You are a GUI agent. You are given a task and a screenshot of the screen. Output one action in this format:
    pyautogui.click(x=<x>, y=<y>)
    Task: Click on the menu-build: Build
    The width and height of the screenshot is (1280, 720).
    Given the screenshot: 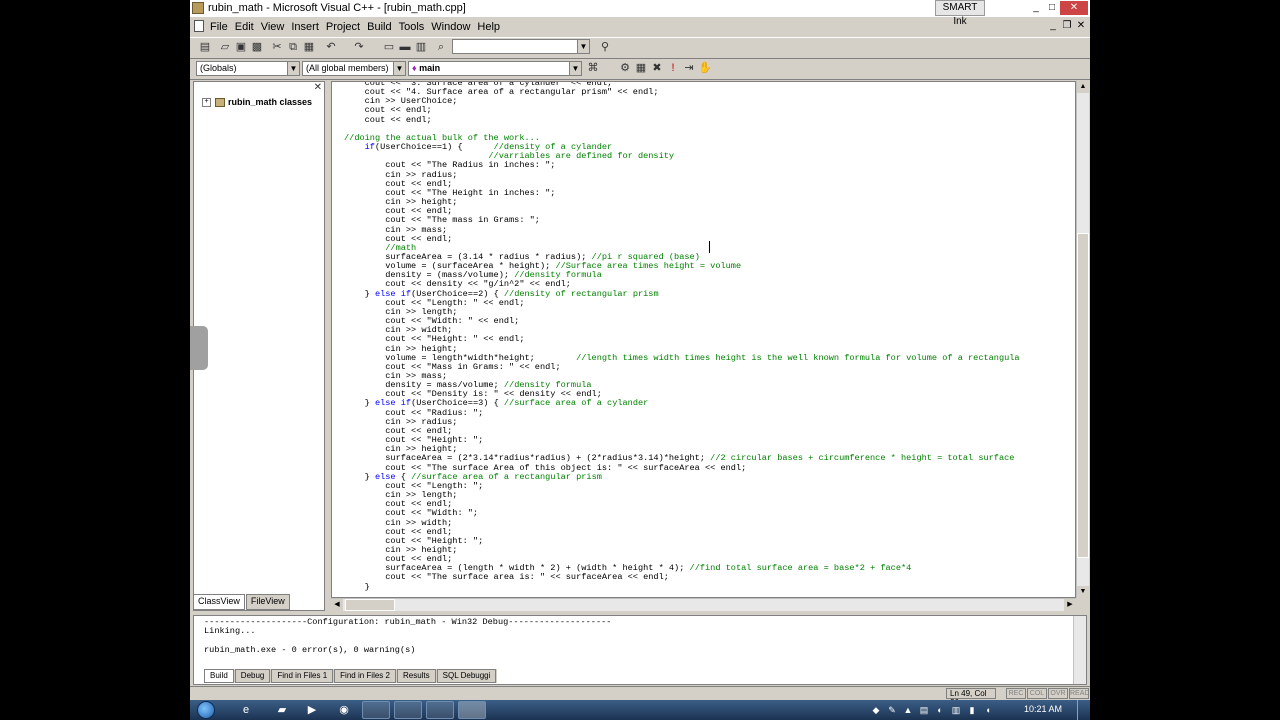 What is the action you would take?
    pyautogui.click(x=379, y=27)
    